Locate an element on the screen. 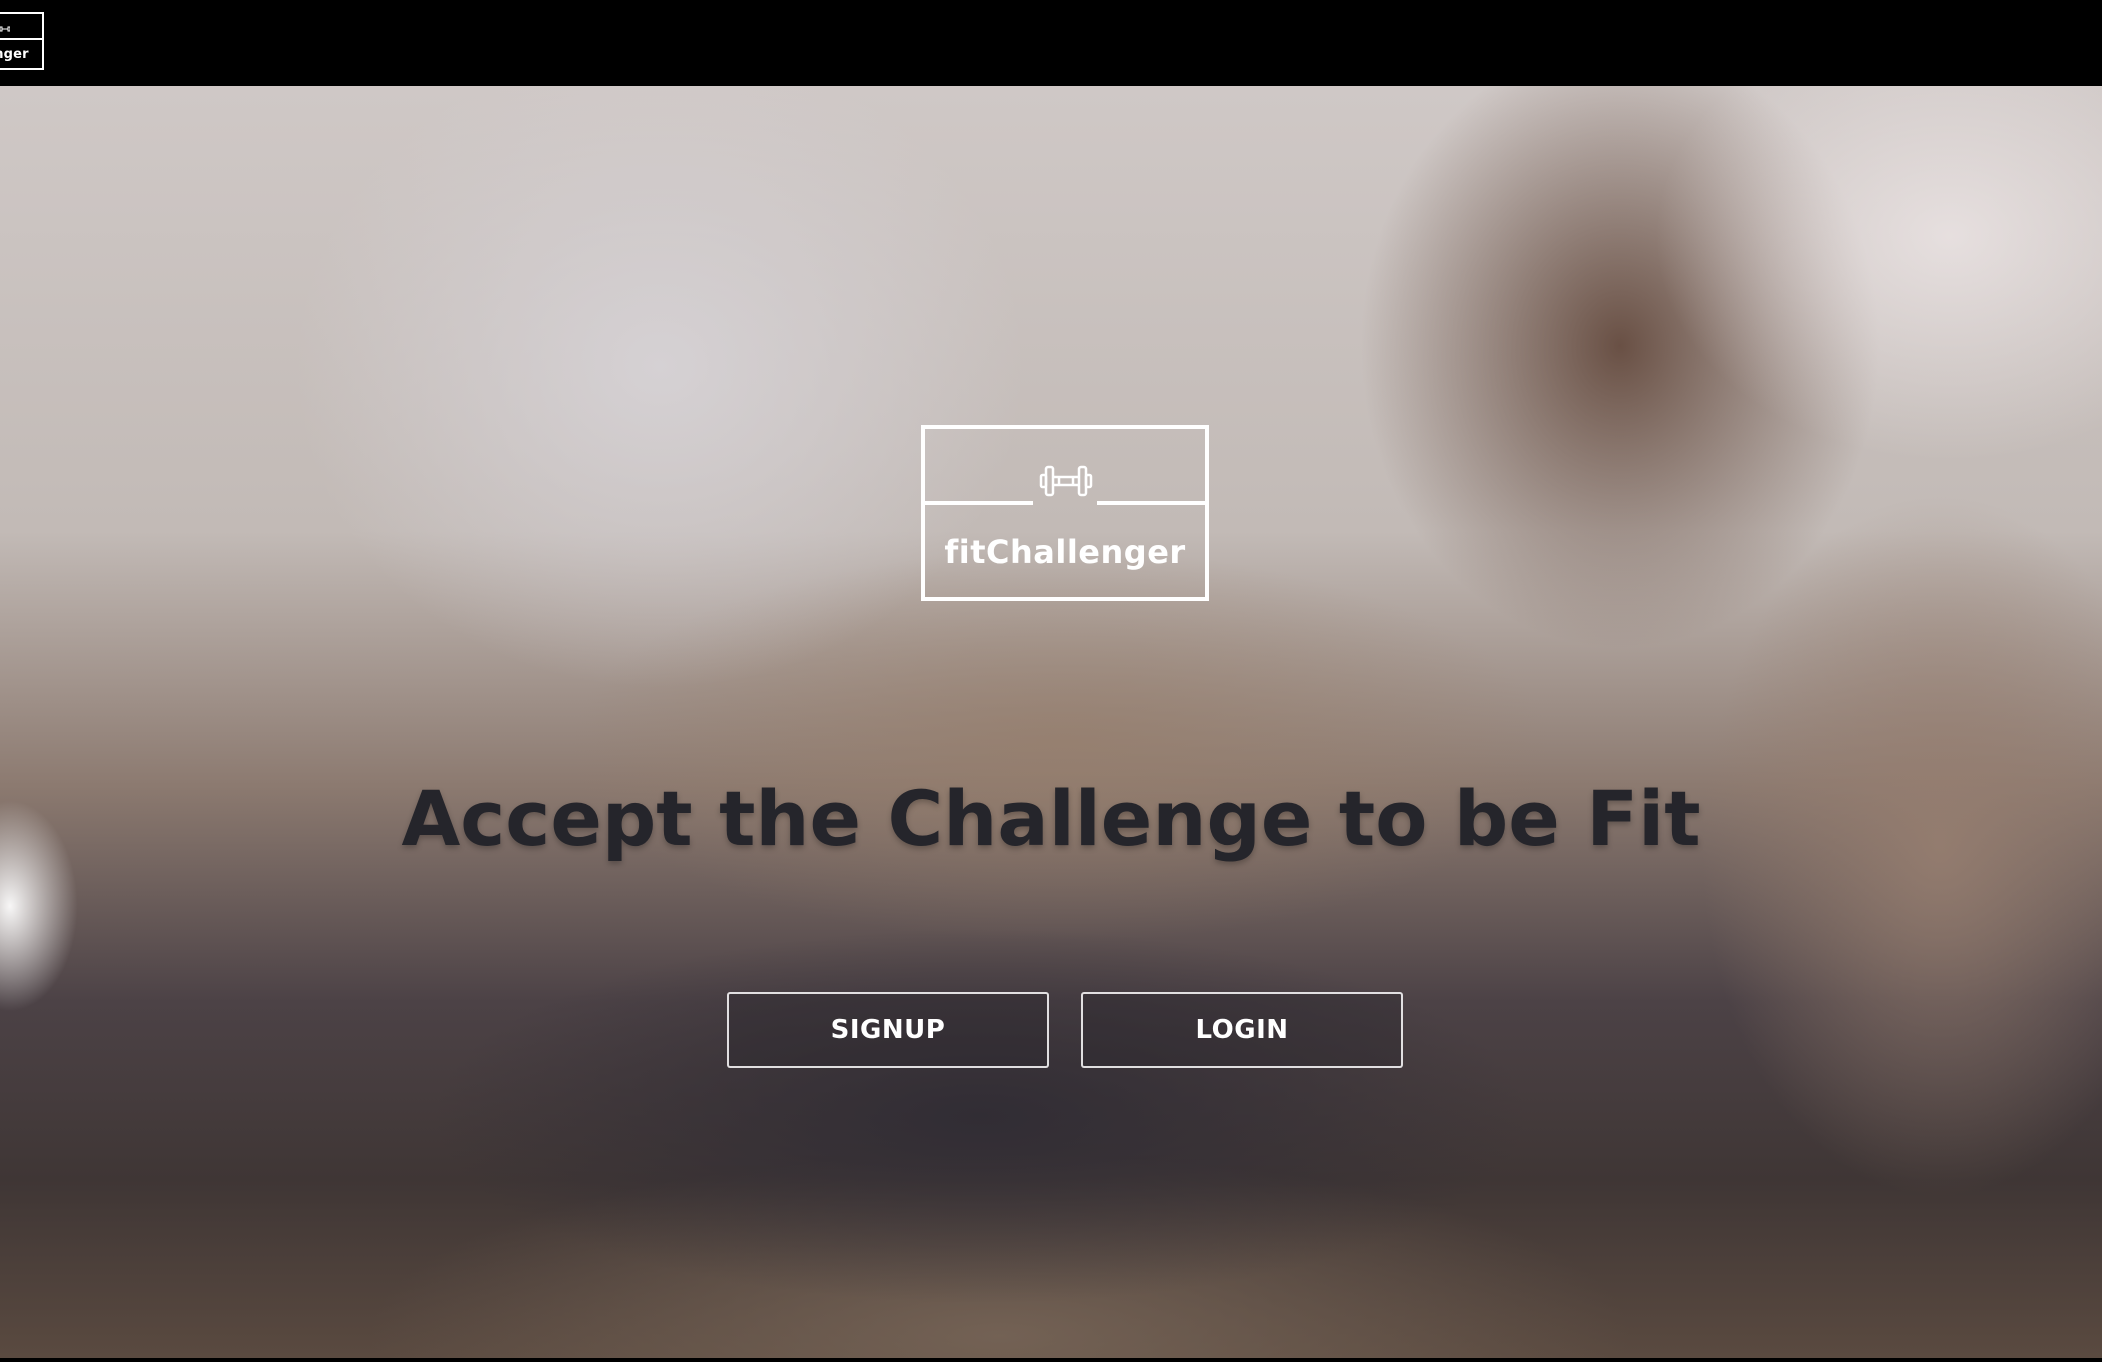  navbar-logo-text: enger is located at coordinates (14, 54).